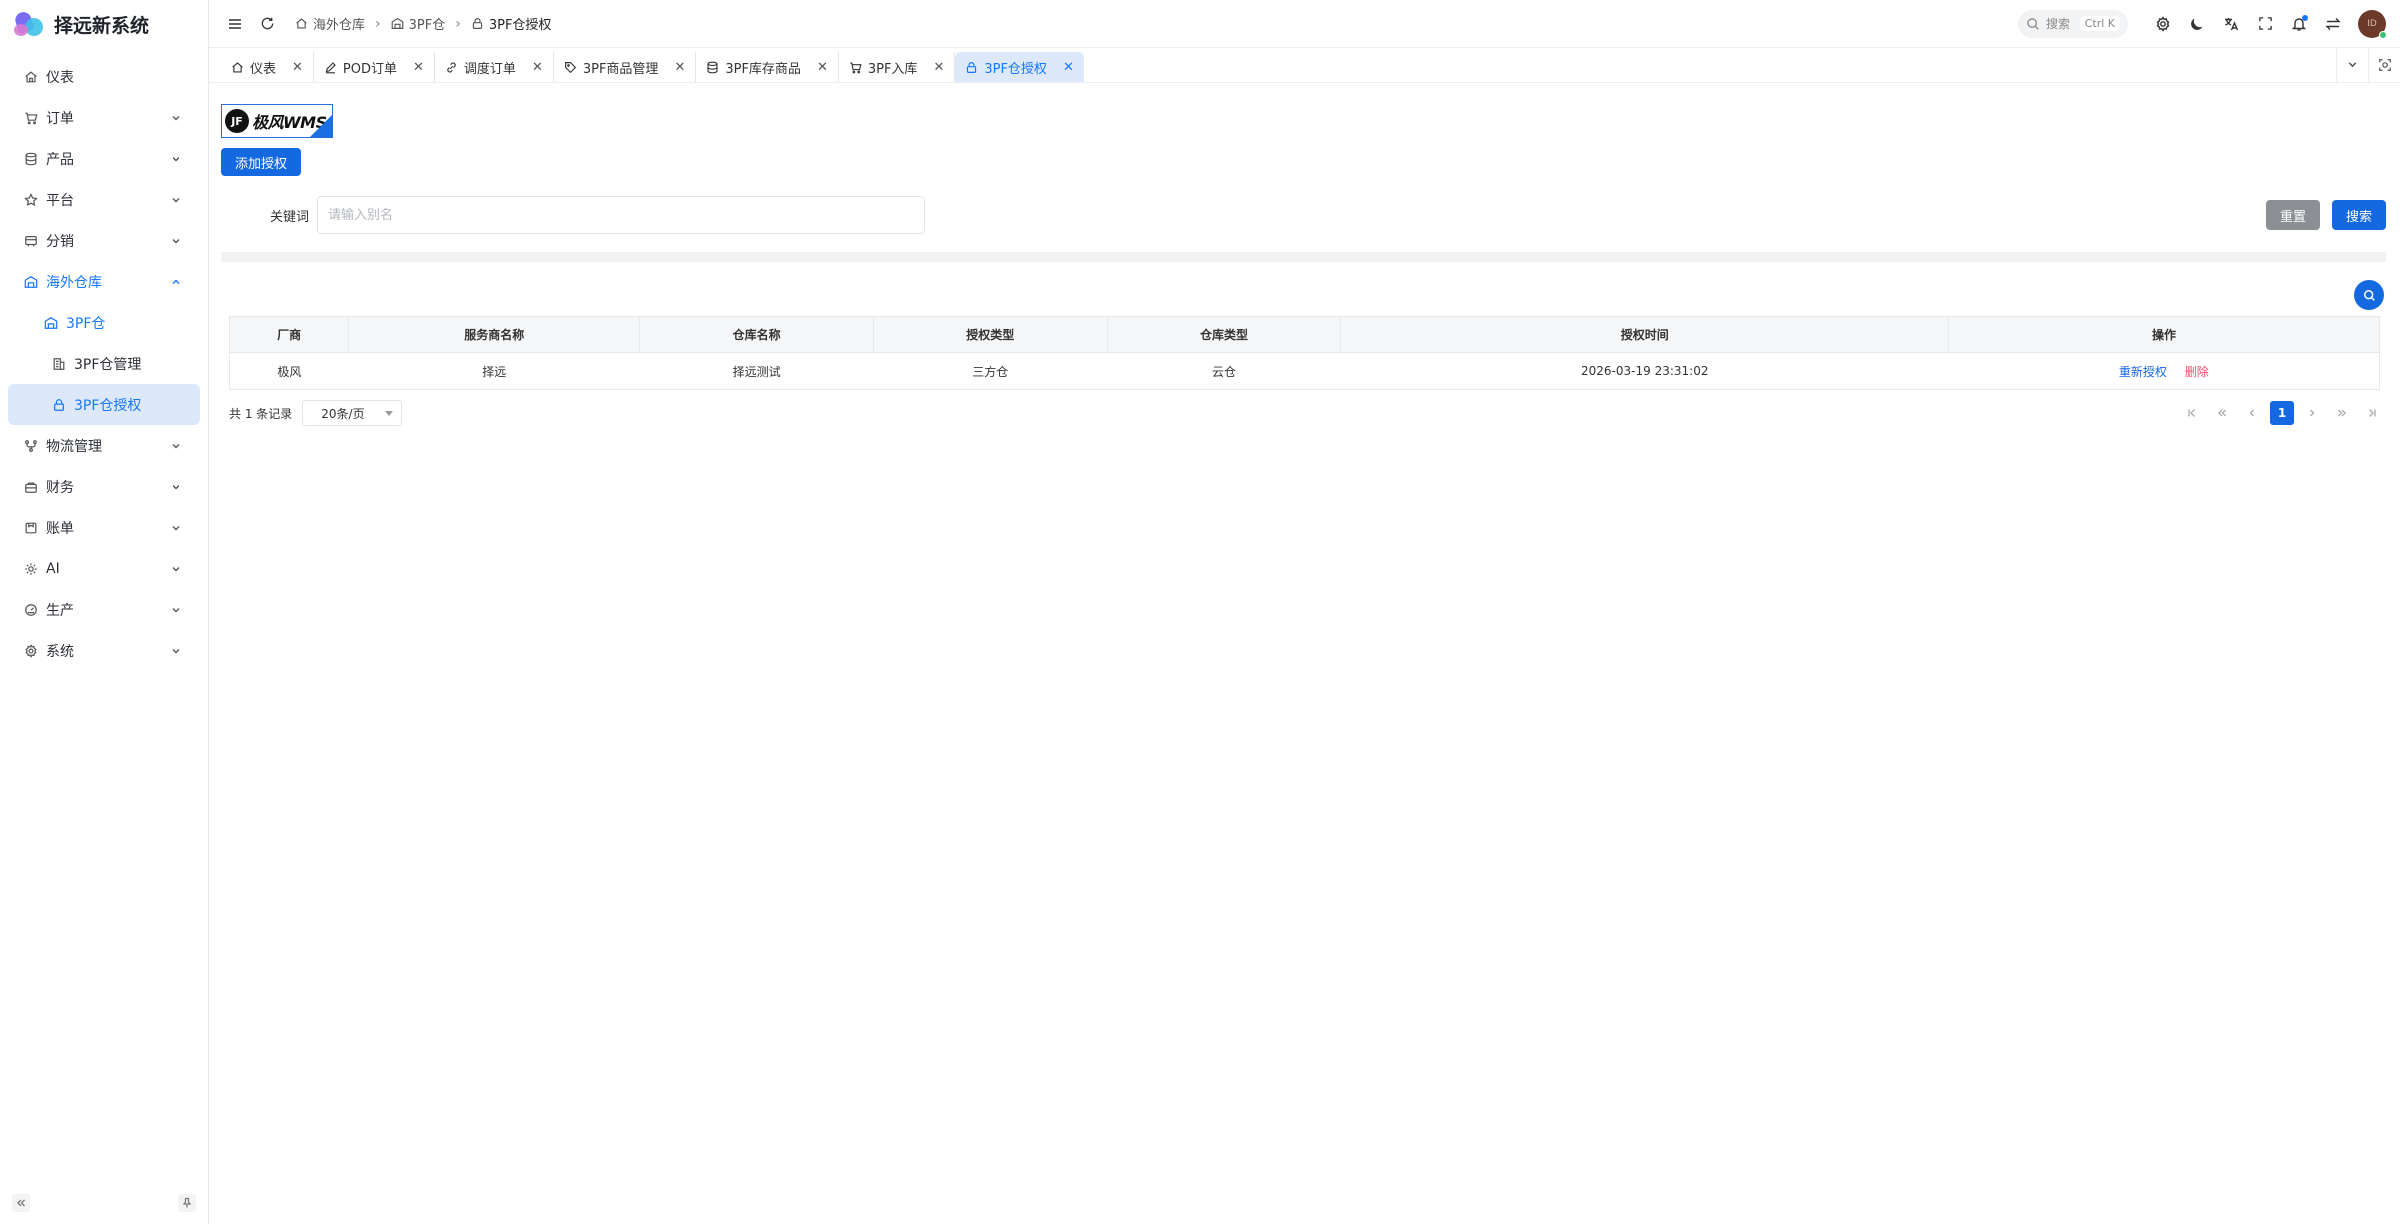  What do you see at coordinates (289, 217) in the screenshot?
I see `keyword-label: 关键词` at bounding box center [289, 217].